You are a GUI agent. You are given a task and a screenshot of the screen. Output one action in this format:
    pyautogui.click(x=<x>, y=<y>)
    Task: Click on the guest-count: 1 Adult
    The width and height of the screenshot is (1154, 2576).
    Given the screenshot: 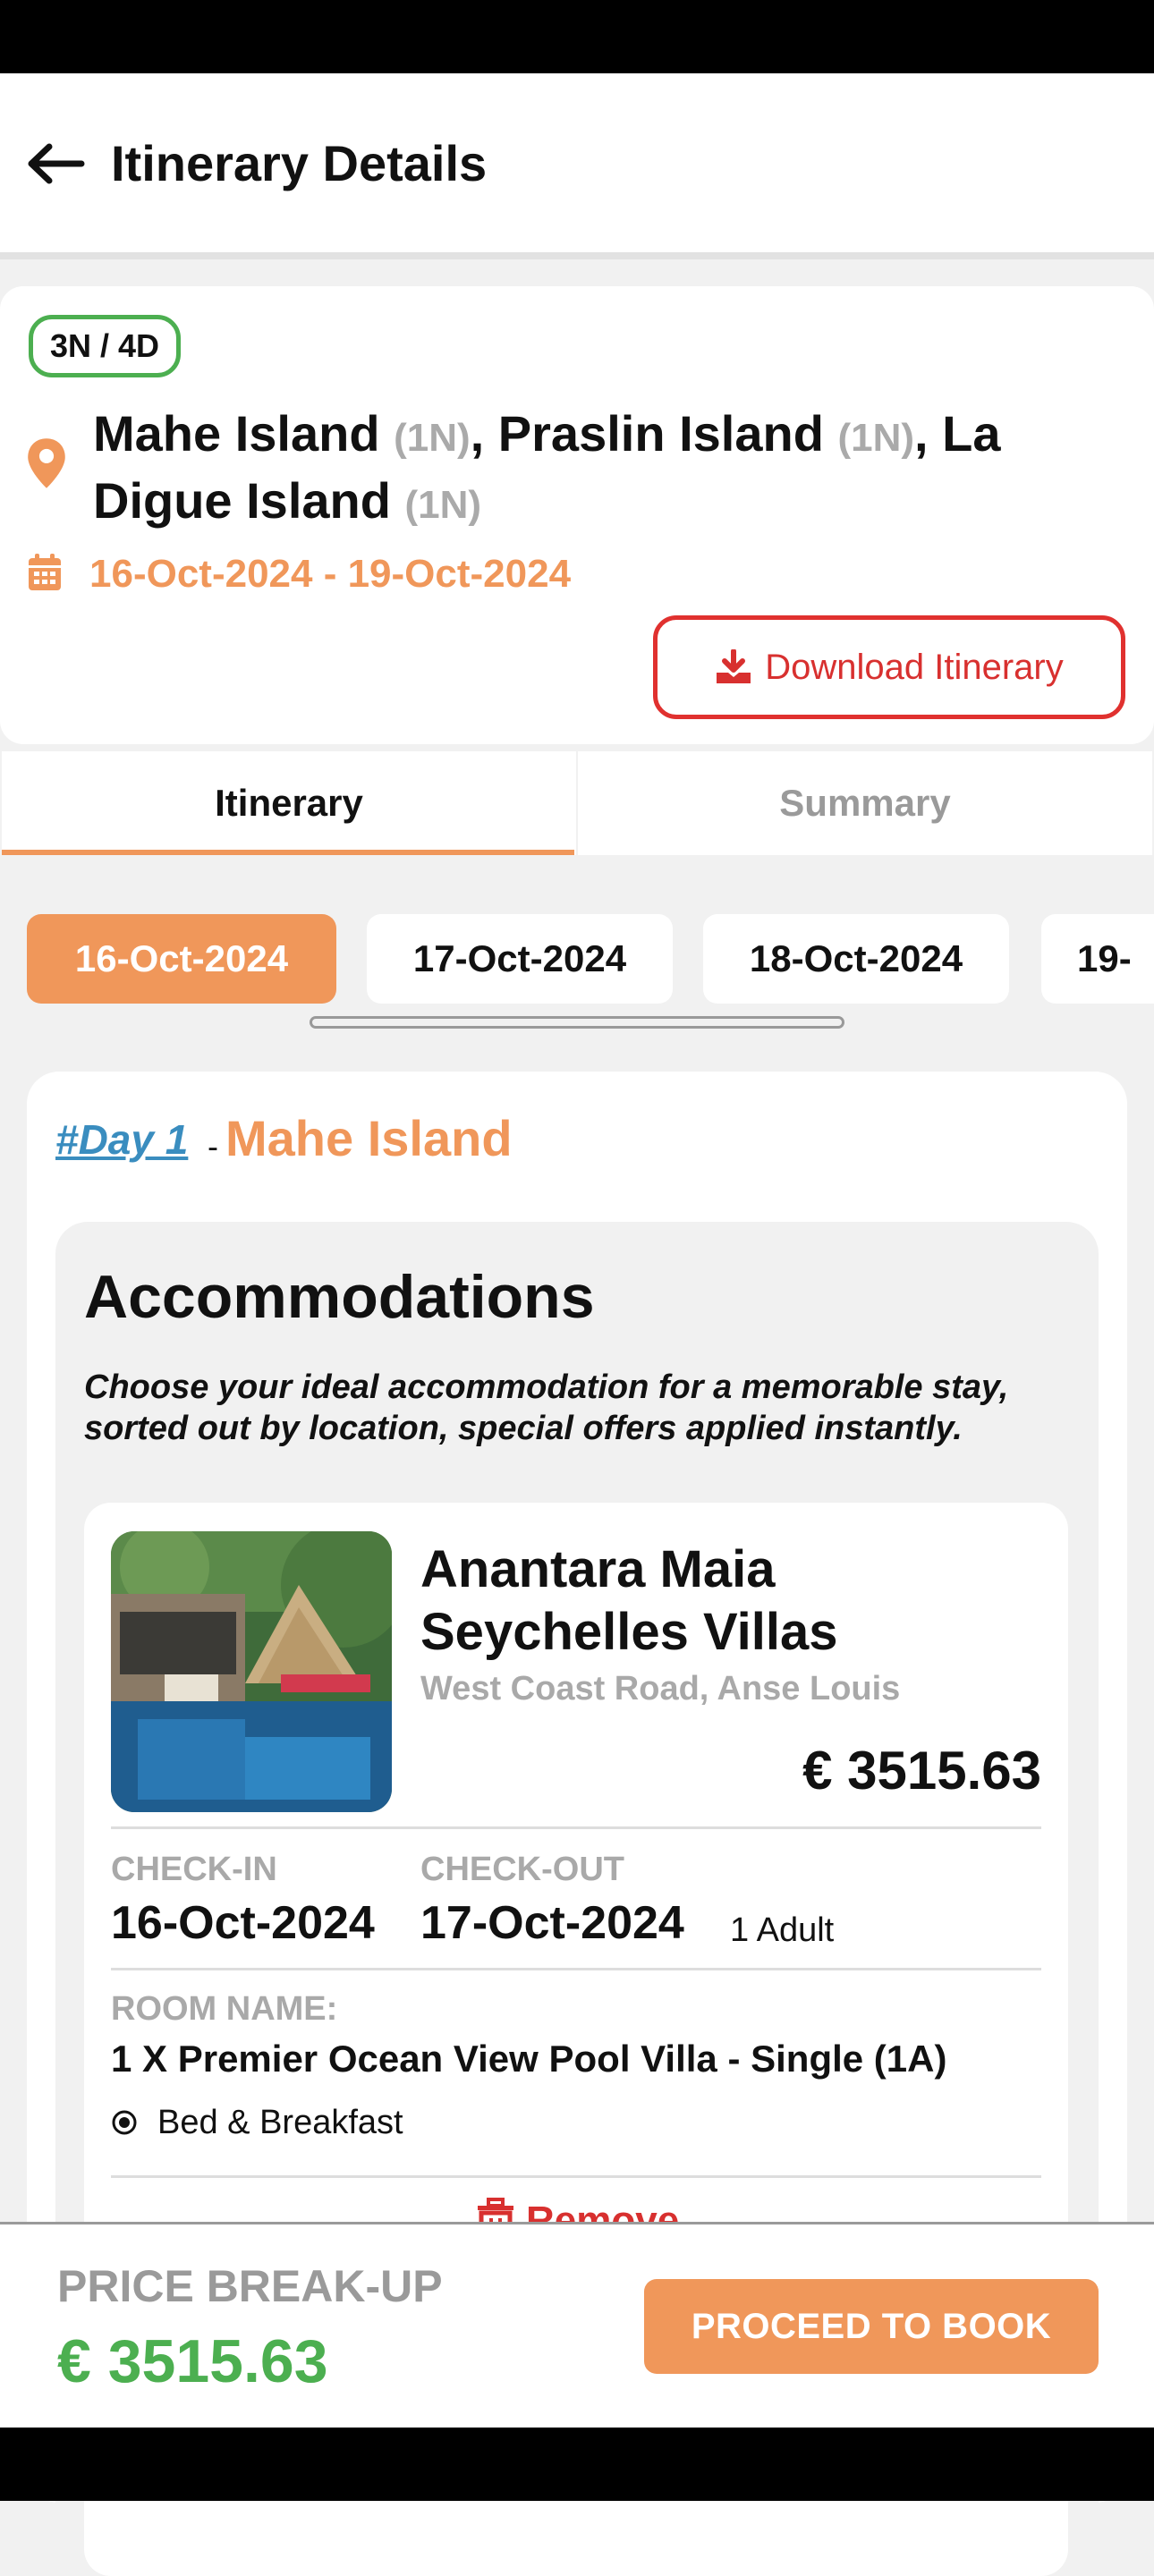 What is the action you would take?
    pyautogui.click(x=782, y=1930)
    